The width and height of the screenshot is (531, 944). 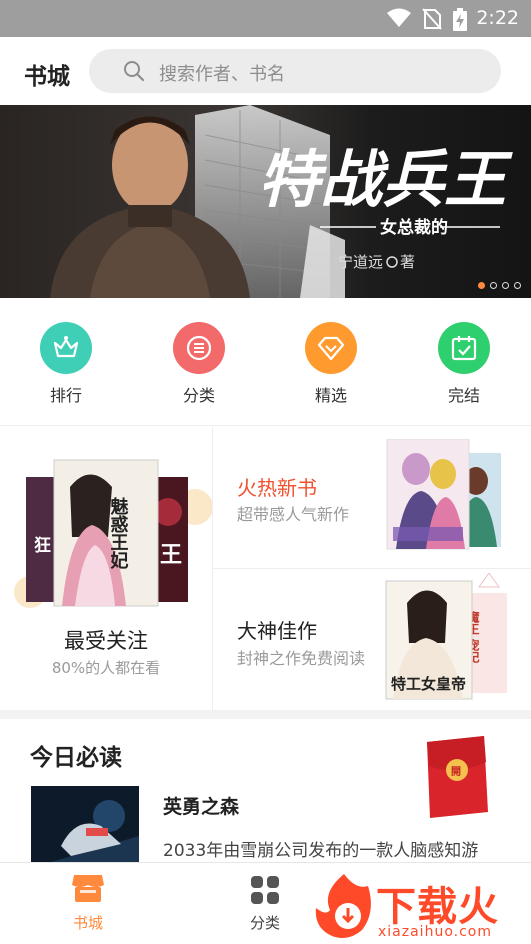 I want to click on crown-icon, so click(x=66, y=348).